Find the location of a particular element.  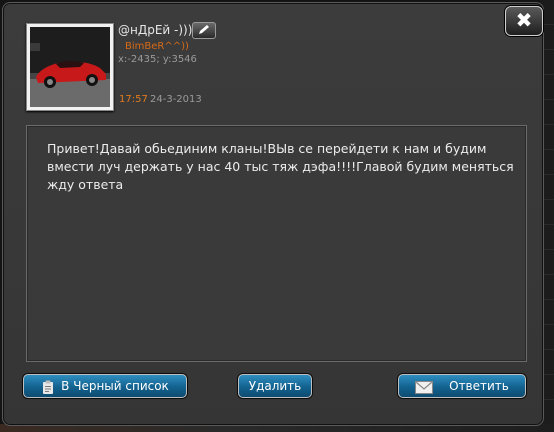

reply-button: Ответить is located at coordinates (462, 386).